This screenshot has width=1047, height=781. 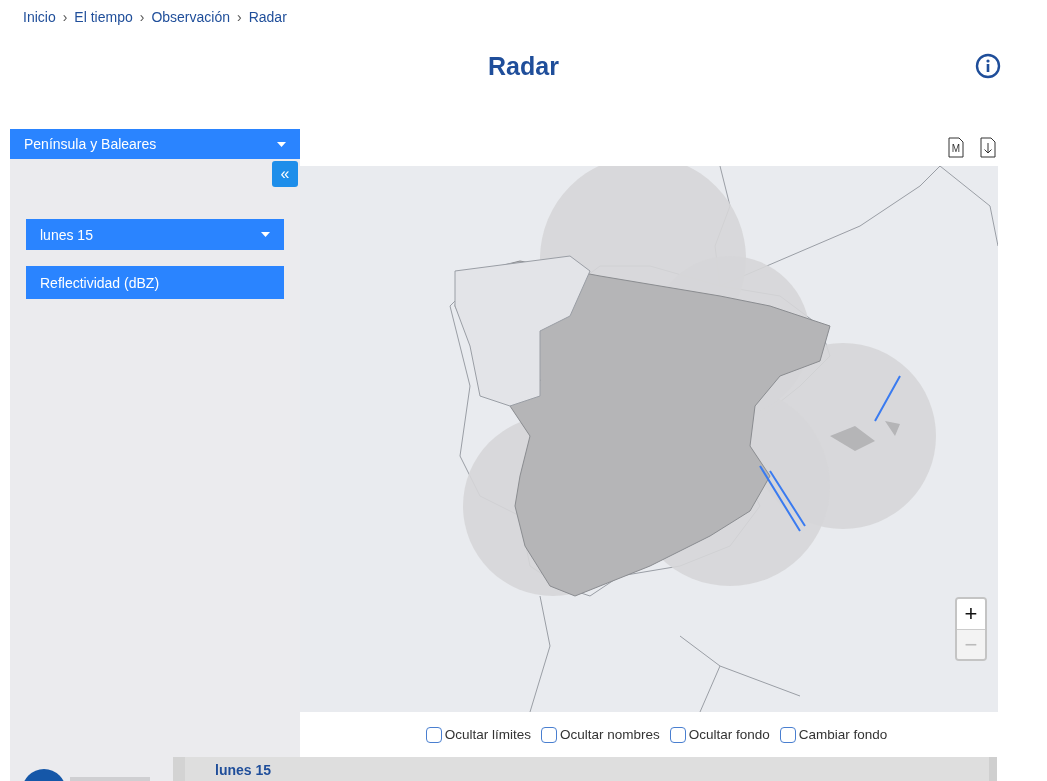 I want to click on product-button: Reflectividad (dBZ), so click(x=155, y=282).